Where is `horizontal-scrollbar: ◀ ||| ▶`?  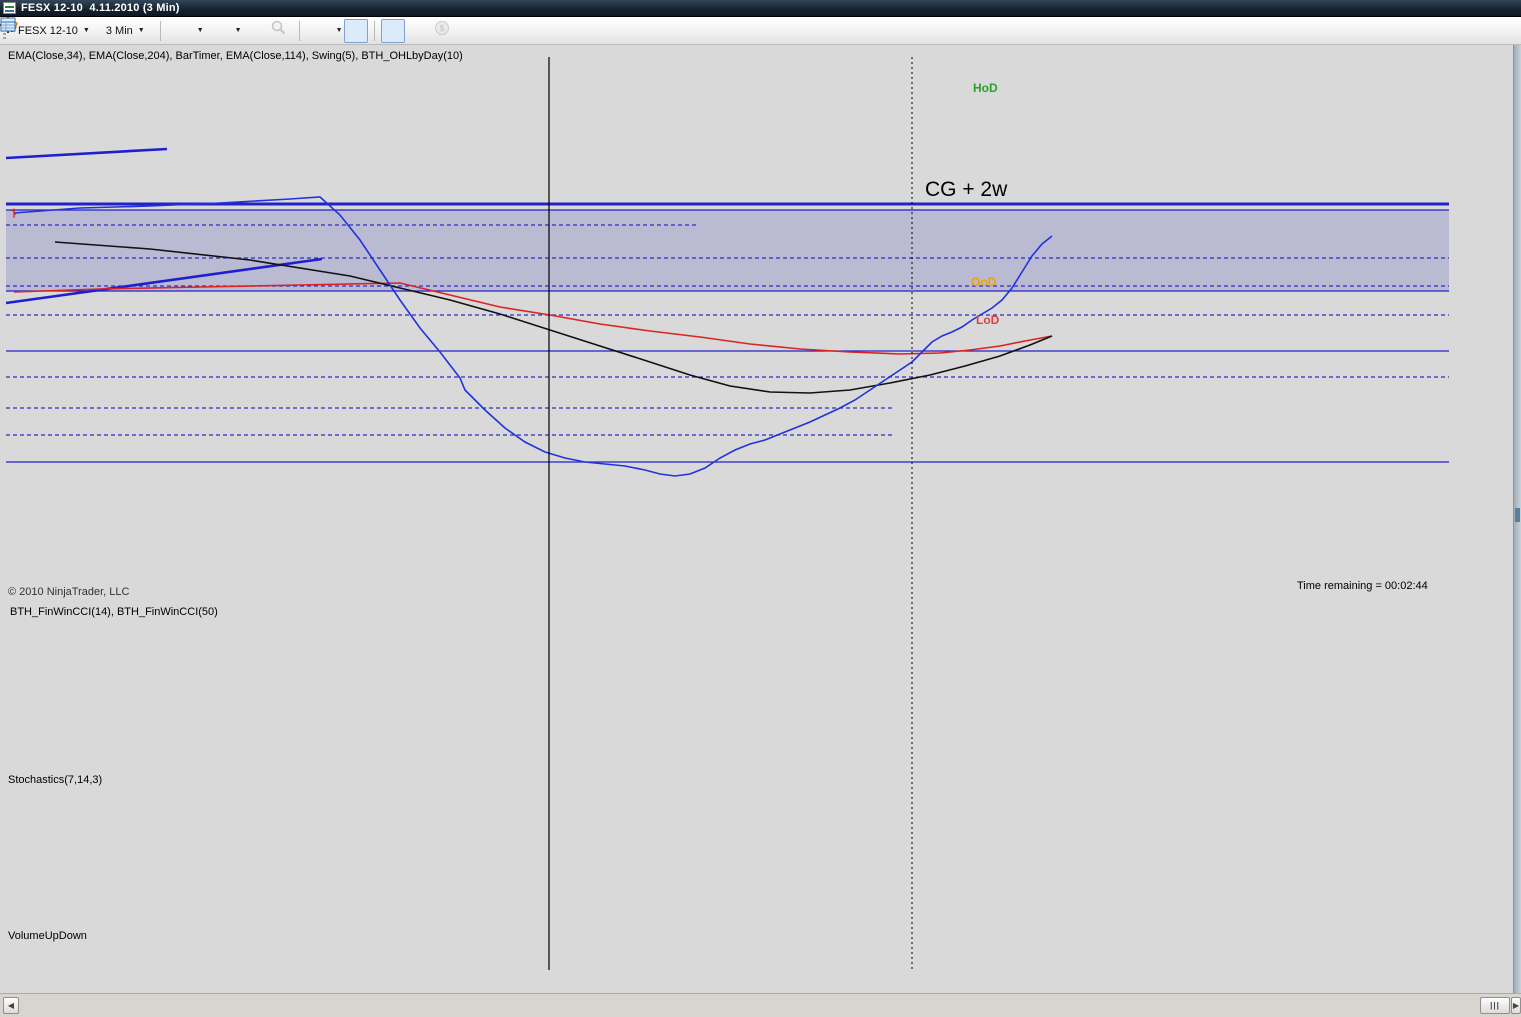
horizontal-scrollbar: ◀ ||| ▶ is located at coordinates (760, 1005).